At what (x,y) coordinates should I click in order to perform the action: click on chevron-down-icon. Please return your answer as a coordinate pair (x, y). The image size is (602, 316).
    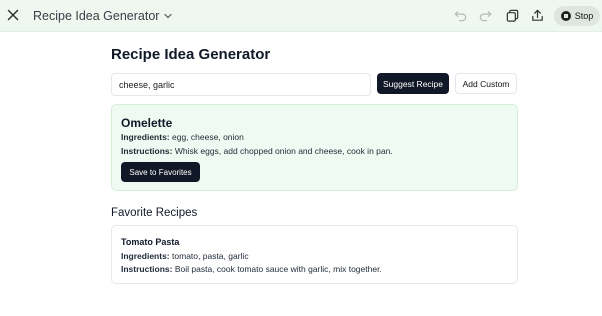
    Looking at the image, I should click on (168, 16).